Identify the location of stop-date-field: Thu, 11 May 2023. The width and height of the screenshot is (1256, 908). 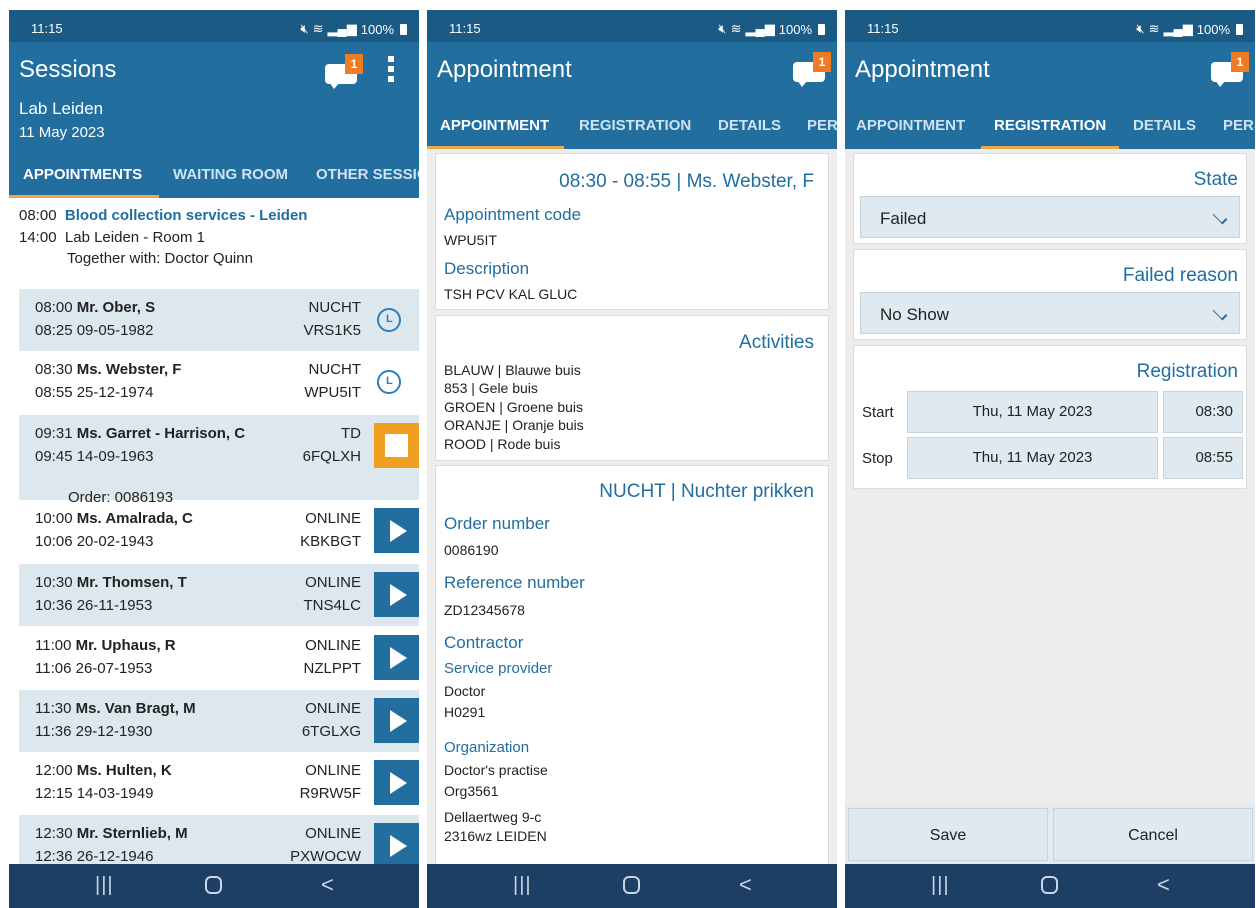
(1032, 458).